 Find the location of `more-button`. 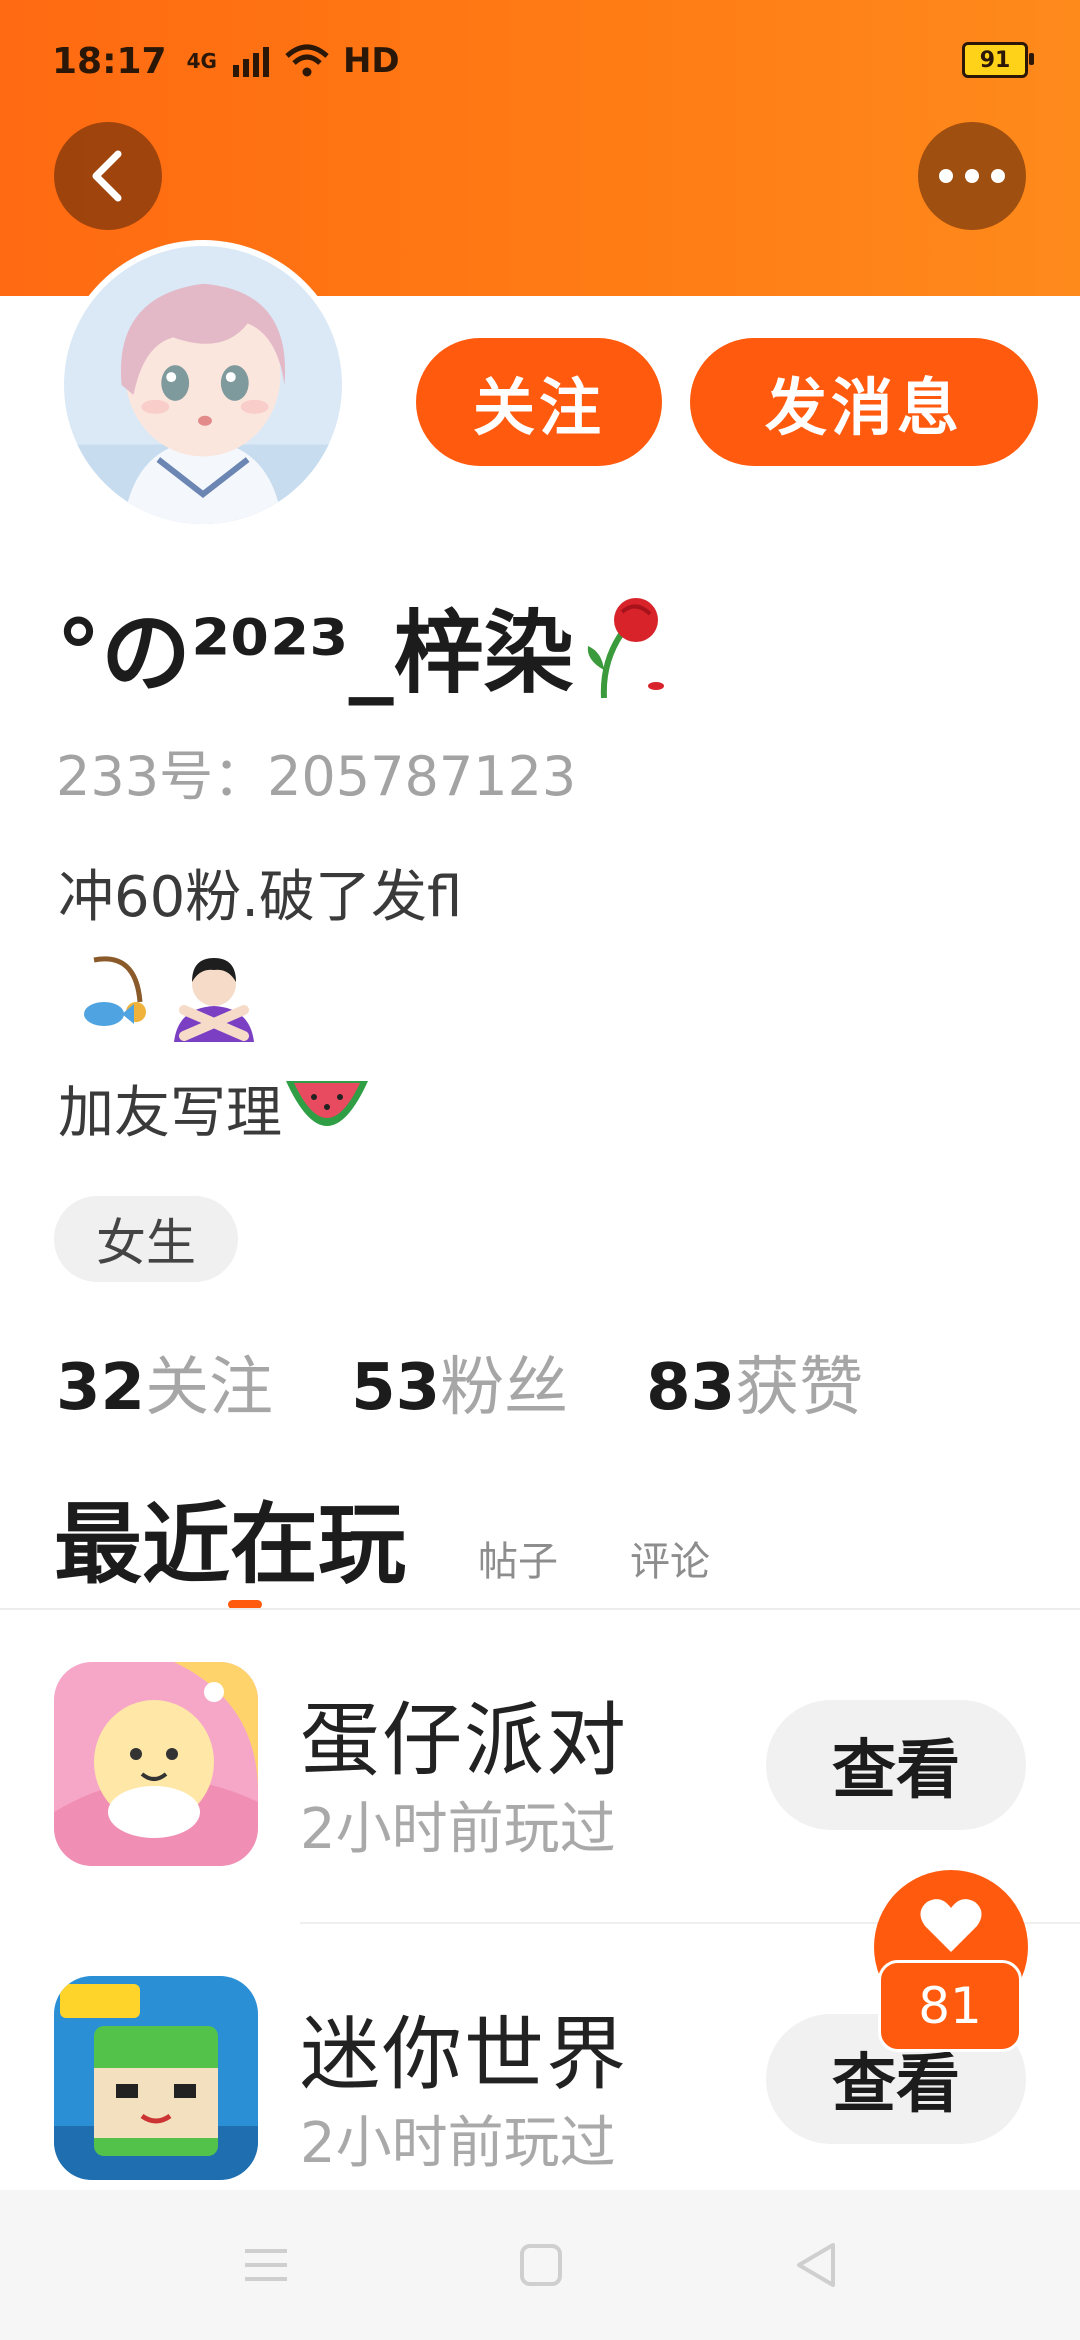

more-button is located at coordinates (972, 176).